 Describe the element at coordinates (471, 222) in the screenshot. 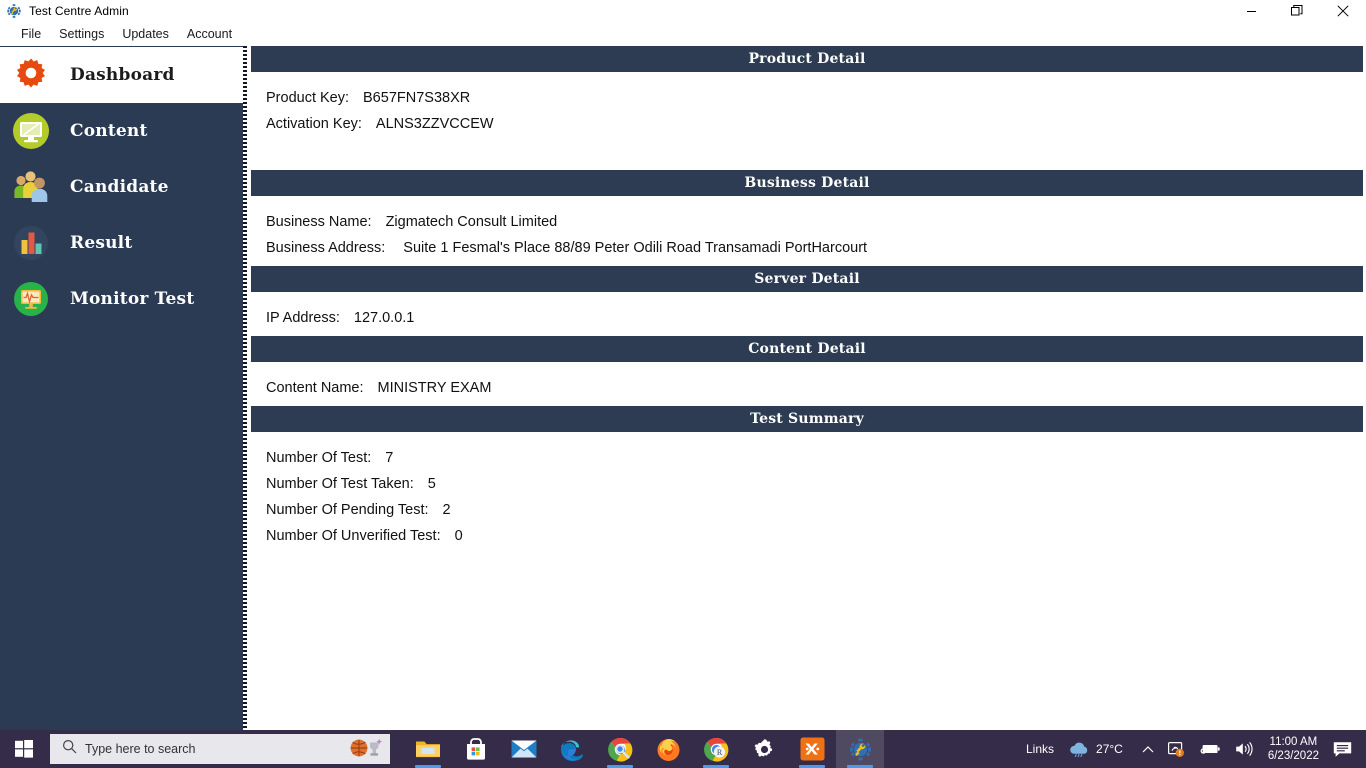

I see `field-value: Zigmatech Consult Limited` at that location.